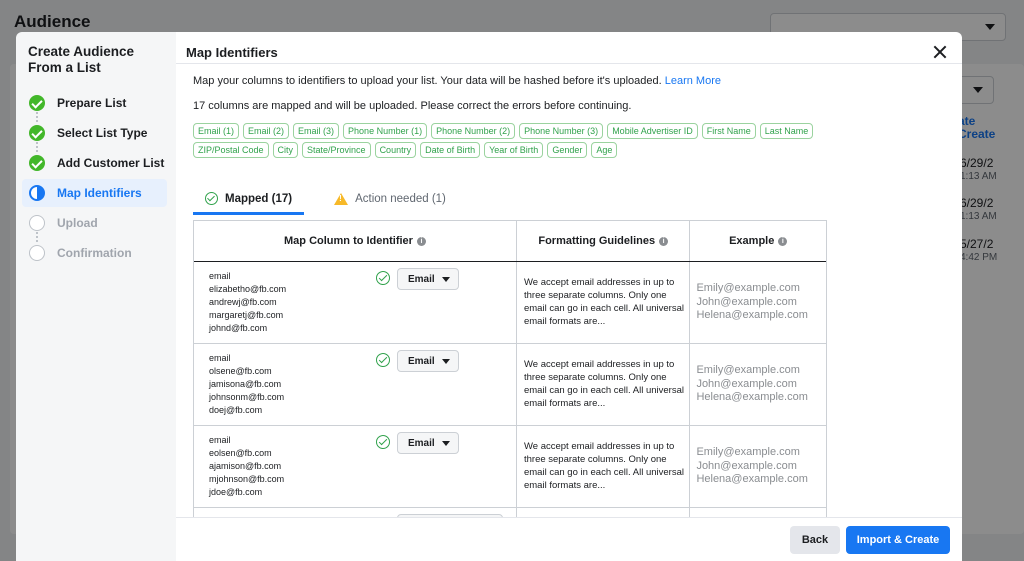 The width and height of the screenshot is (1024, 561). I want to click on identifier-chip: Last Name, so click(786, 131).